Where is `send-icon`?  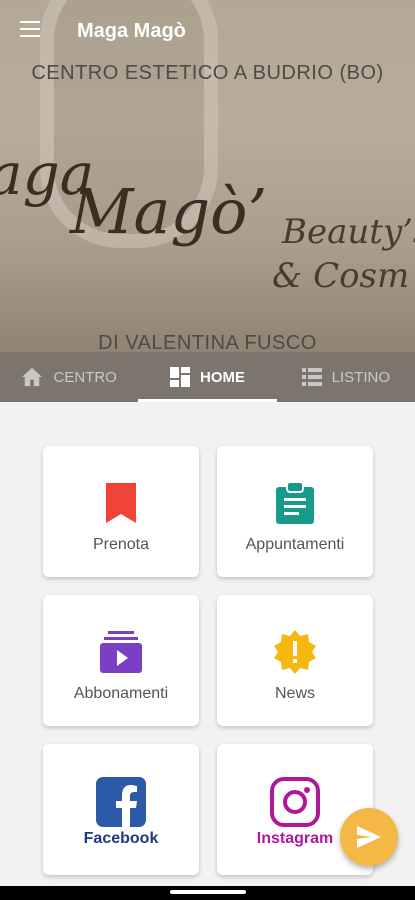 send-icon is located at coordinates (369, 837).